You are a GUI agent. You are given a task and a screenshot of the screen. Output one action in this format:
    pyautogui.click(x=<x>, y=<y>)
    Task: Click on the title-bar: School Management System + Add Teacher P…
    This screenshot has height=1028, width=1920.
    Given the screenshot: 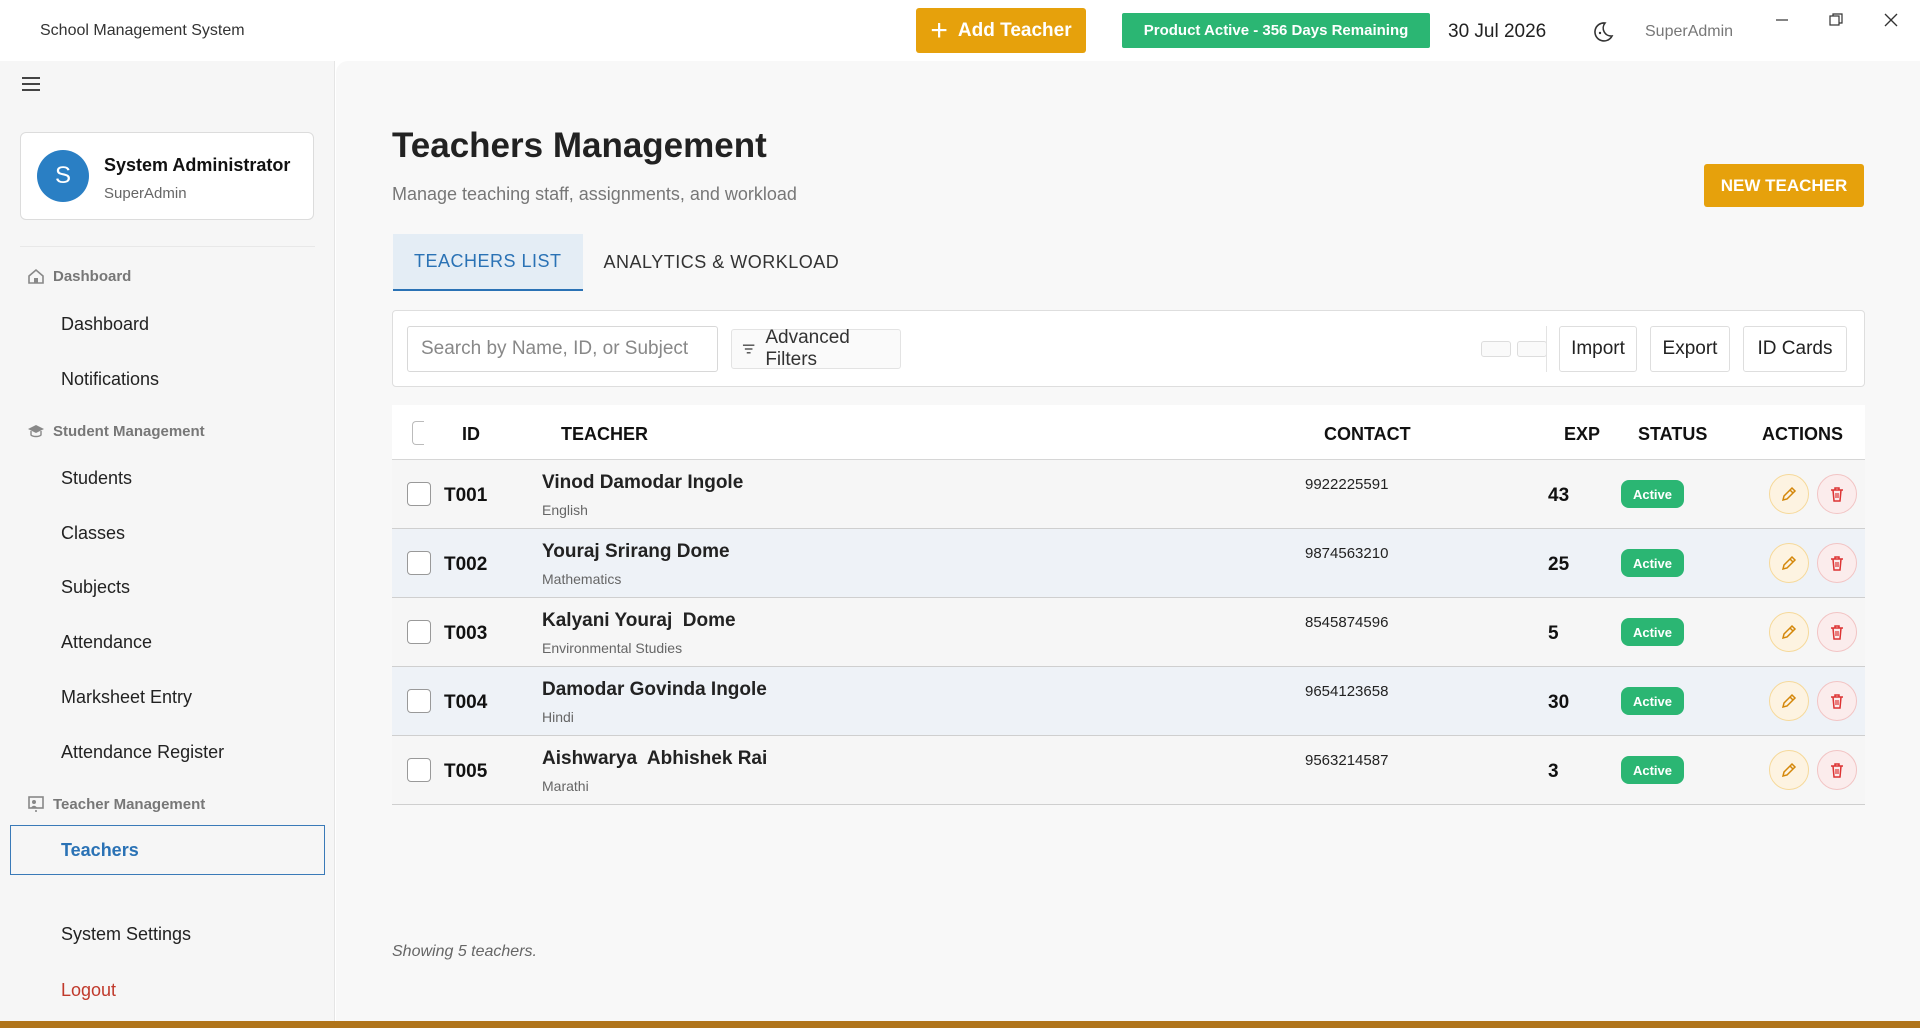 What is the action you would take?
    pyautogui.click(x=960, y=30)
    